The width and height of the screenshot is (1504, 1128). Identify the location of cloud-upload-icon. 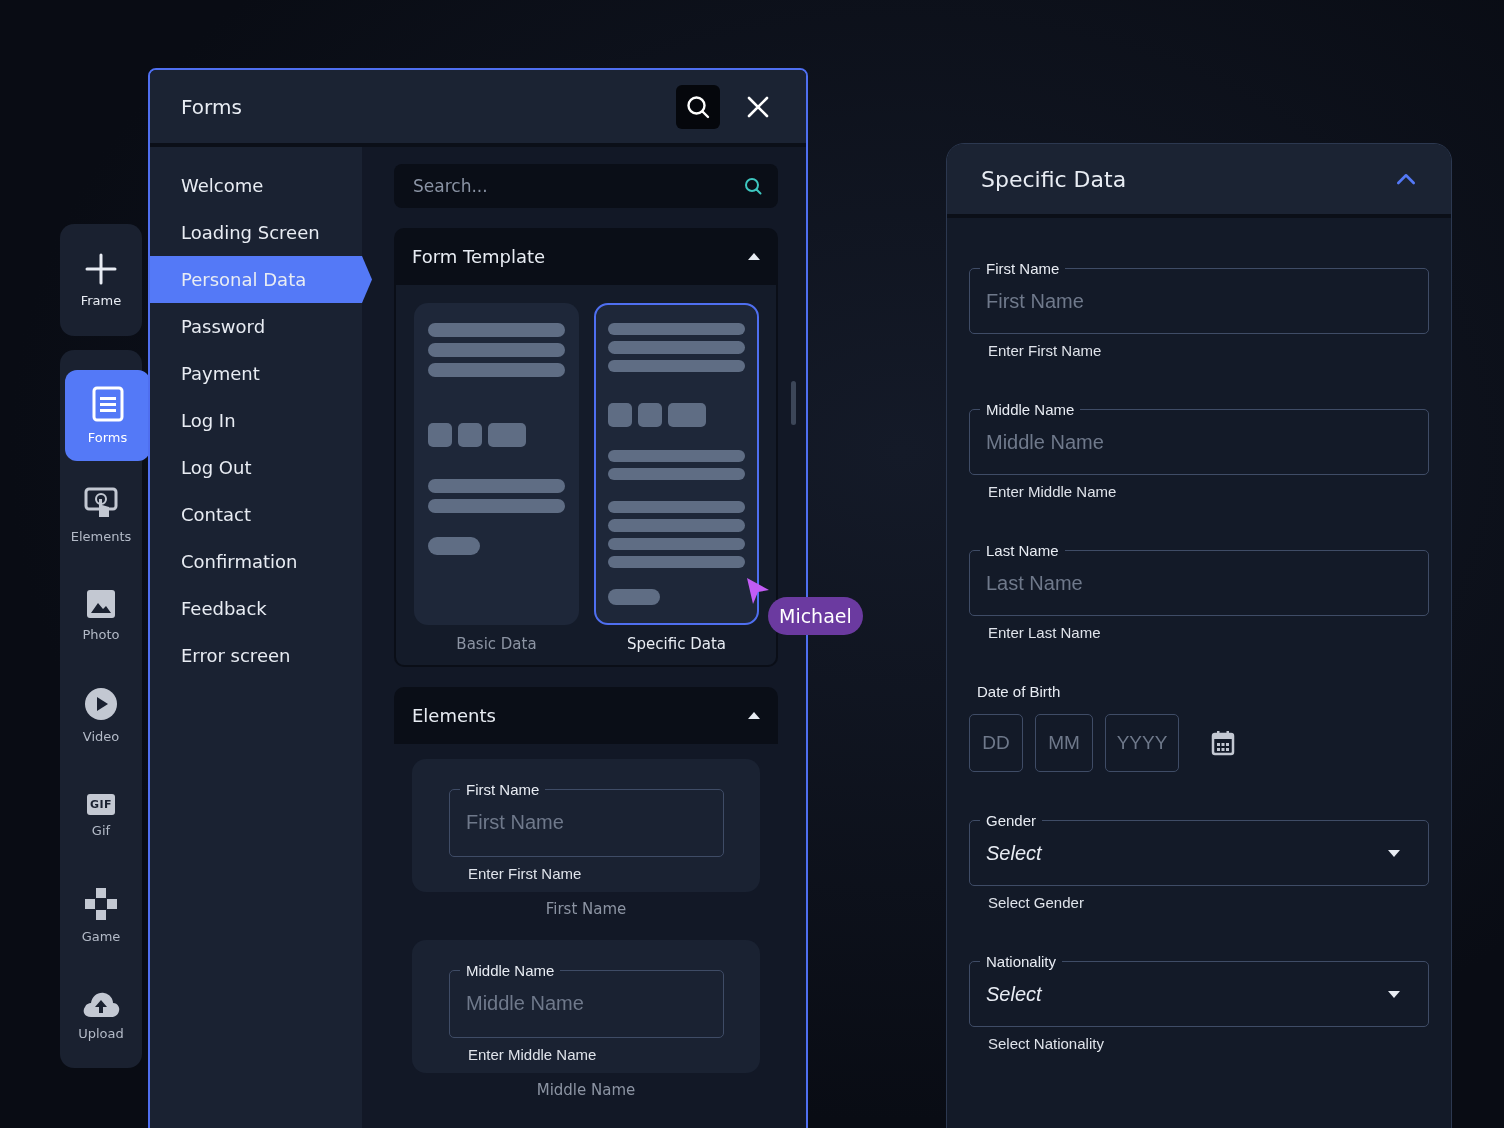
(101, 1004).